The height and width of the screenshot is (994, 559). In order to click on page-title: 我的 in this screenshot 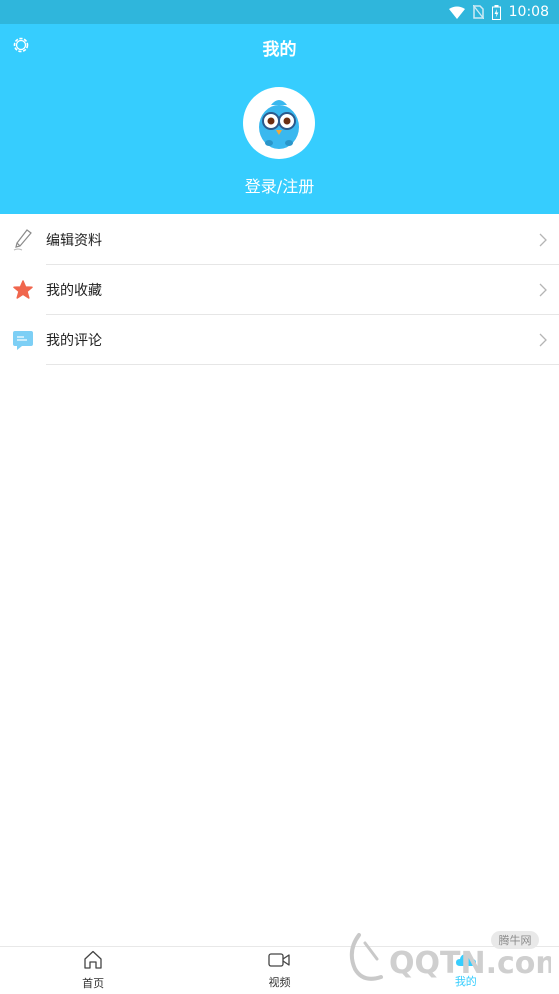, I will do `click(279, 50)`.